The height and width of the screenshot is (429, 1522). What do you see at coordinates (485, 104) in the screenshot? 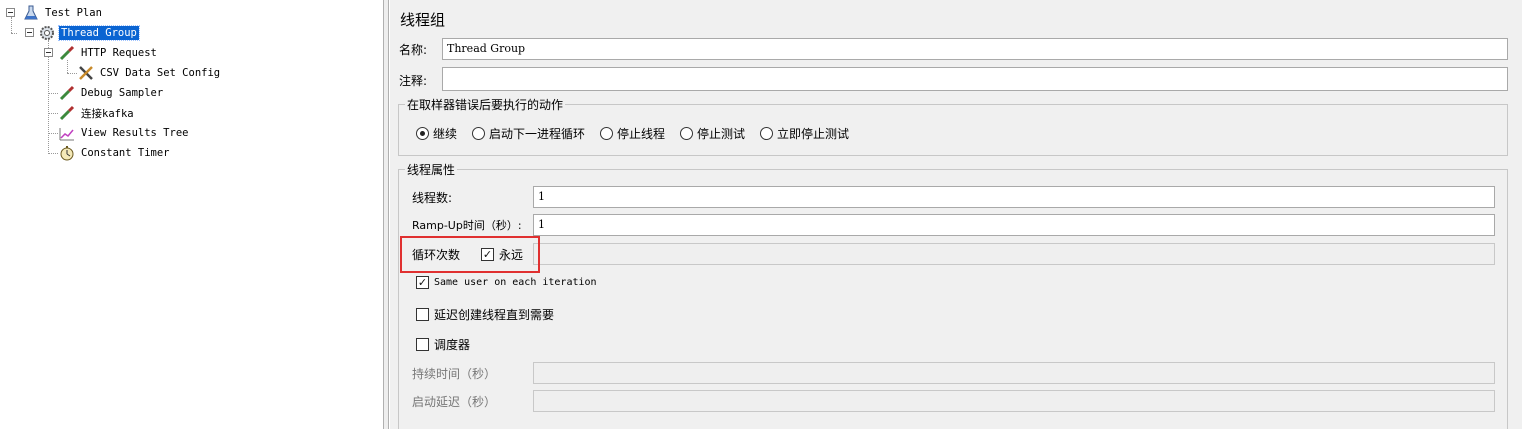
I see `sampler-error-legend: 在取样器错误后要执行的动作` at bounding box center [485, 104].